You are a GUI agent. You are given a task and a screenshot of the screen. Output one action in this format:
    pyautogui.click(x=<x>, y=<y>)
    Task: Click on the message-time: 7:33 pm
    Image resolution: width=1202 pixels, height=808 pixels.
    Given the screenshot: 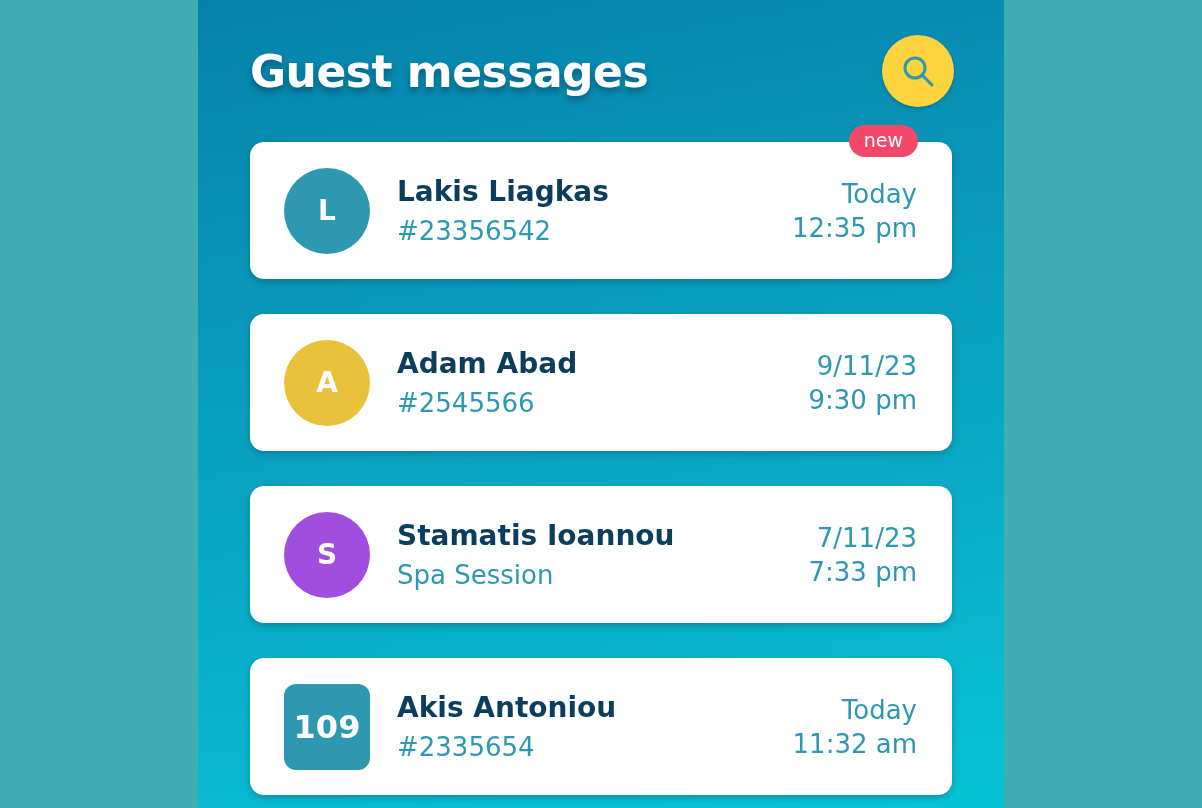 What is the action you would take?
    pyautogui.click(x=862, y=571)
    